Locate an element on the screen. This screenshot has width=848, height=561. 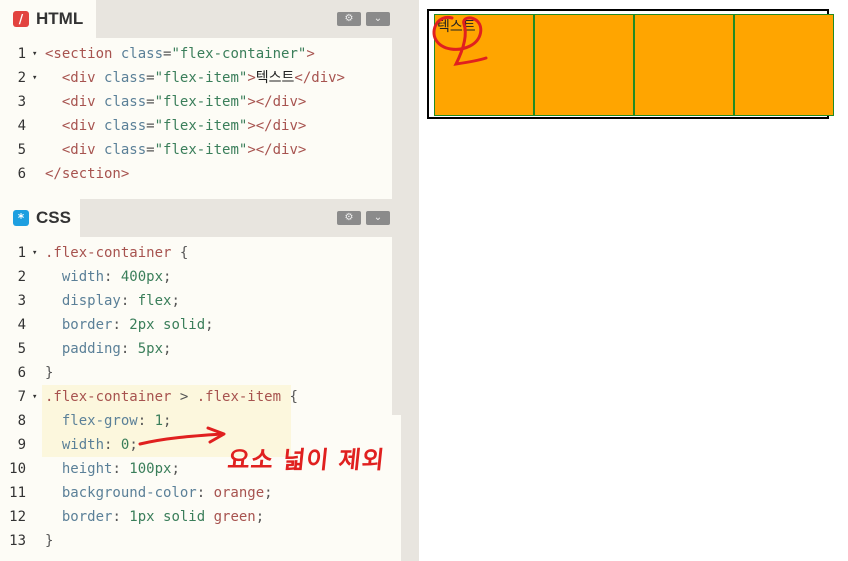
code-line: 6} is located at coordinates (196, 373).